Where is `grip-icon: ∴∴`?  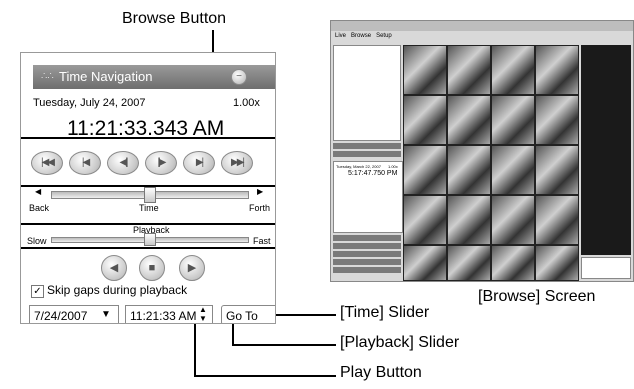
grip-icon: ∴∴ is located at coordinates (47, 76).